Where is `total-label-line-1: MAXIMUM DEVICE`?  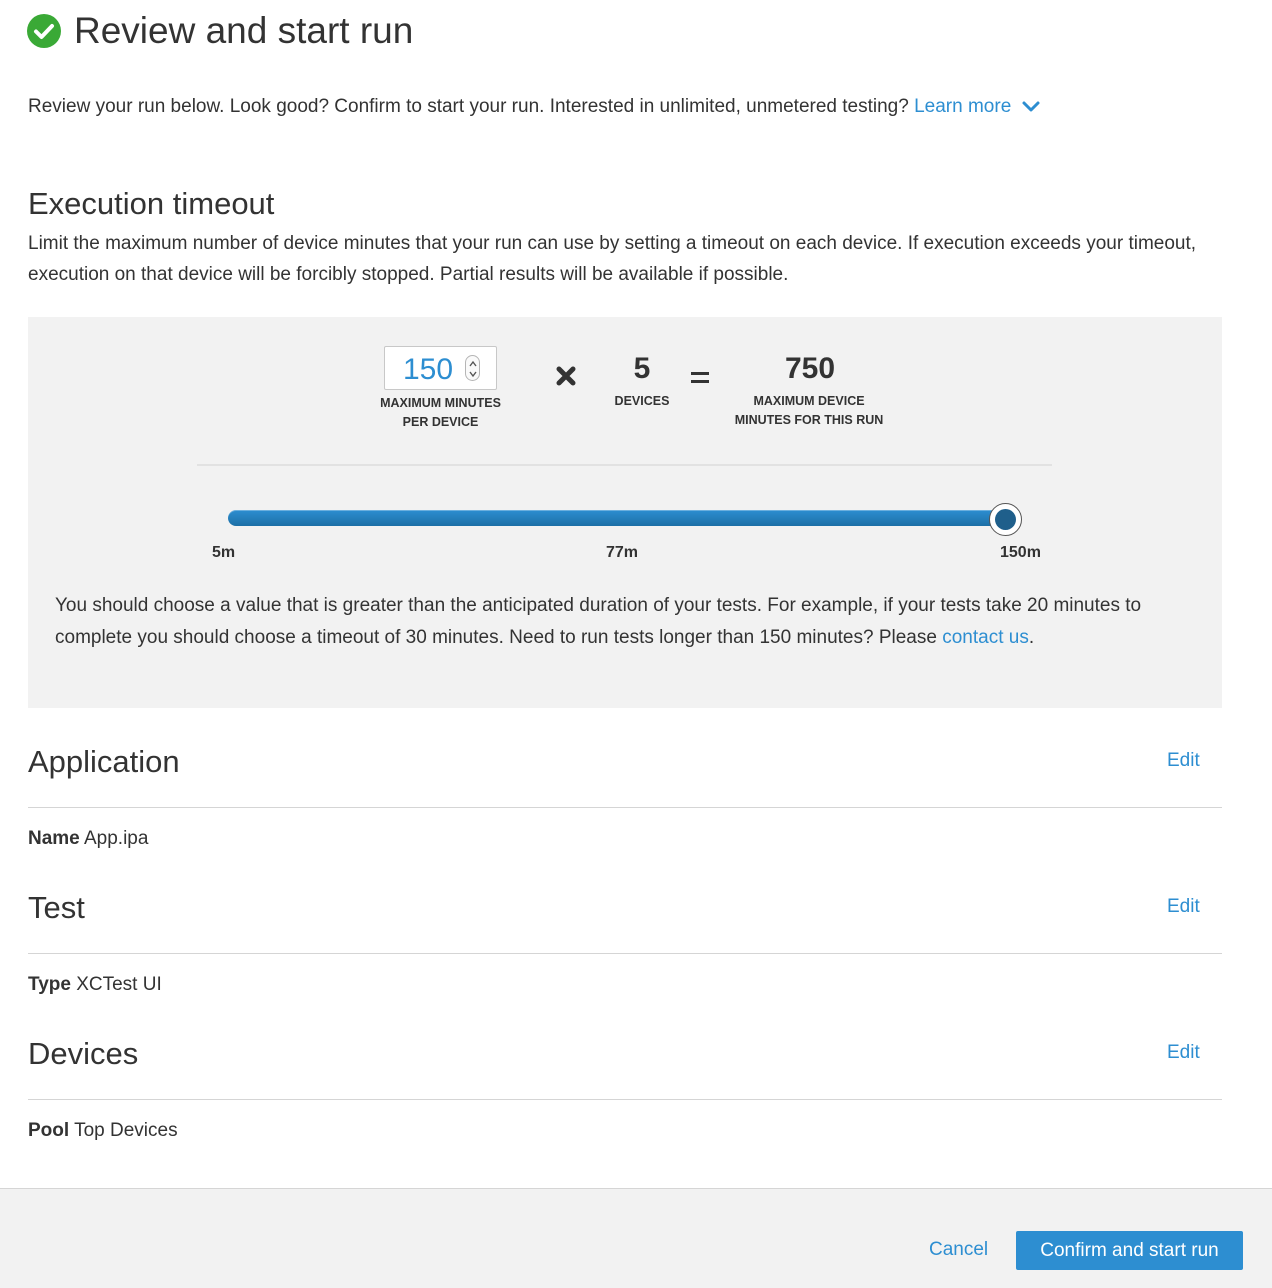 total-label-line-1: MAXIMUM DEVICE is located at coordinates (809, 401).